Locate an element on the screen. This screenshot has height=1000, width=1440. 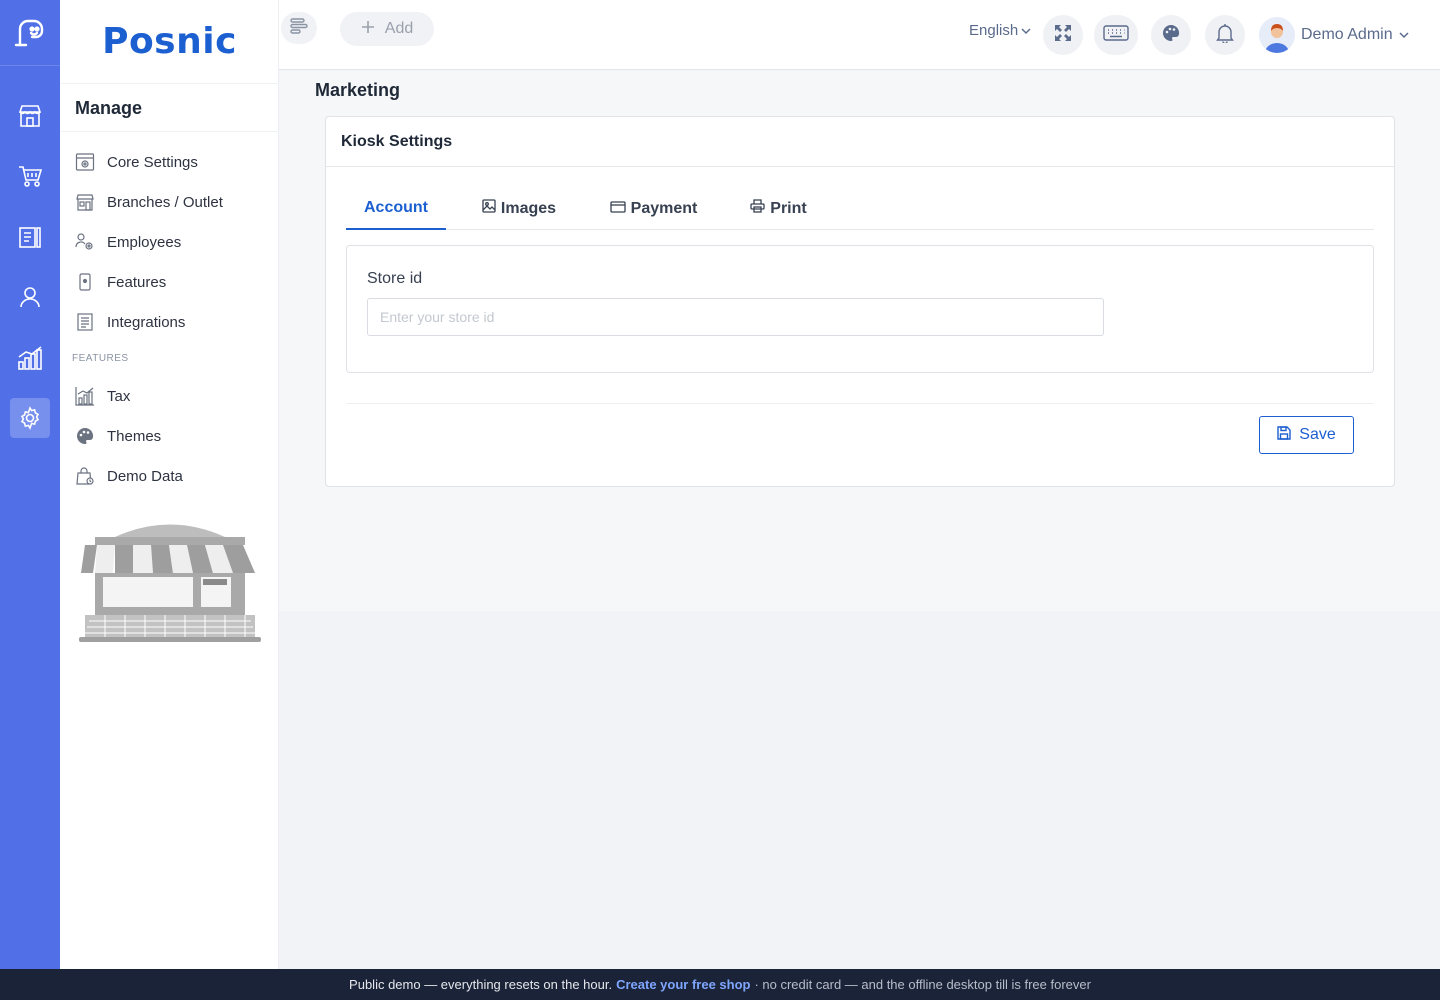
sidebar-item-label: Features is located at coordinates (137, 282).